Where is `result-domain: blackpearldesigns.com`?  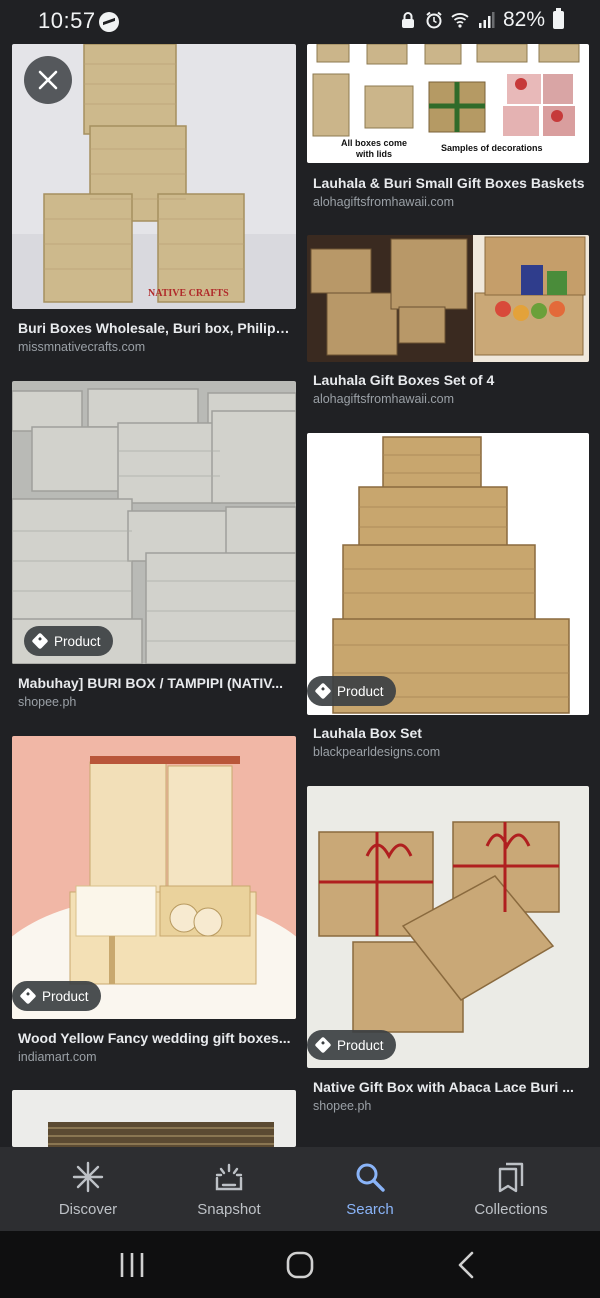
result-domain: blackpearldesigns.com is located at coordinates (376, 752).